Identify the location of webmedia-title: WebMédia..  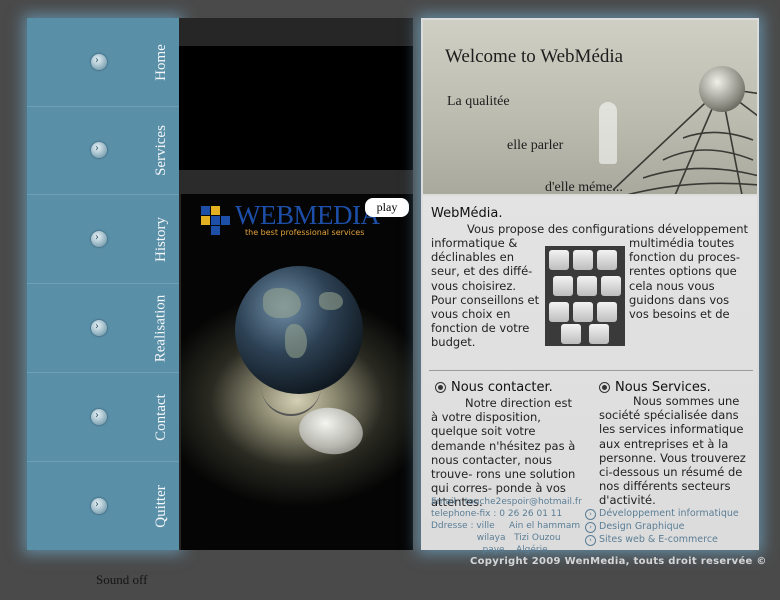
(467, 213).